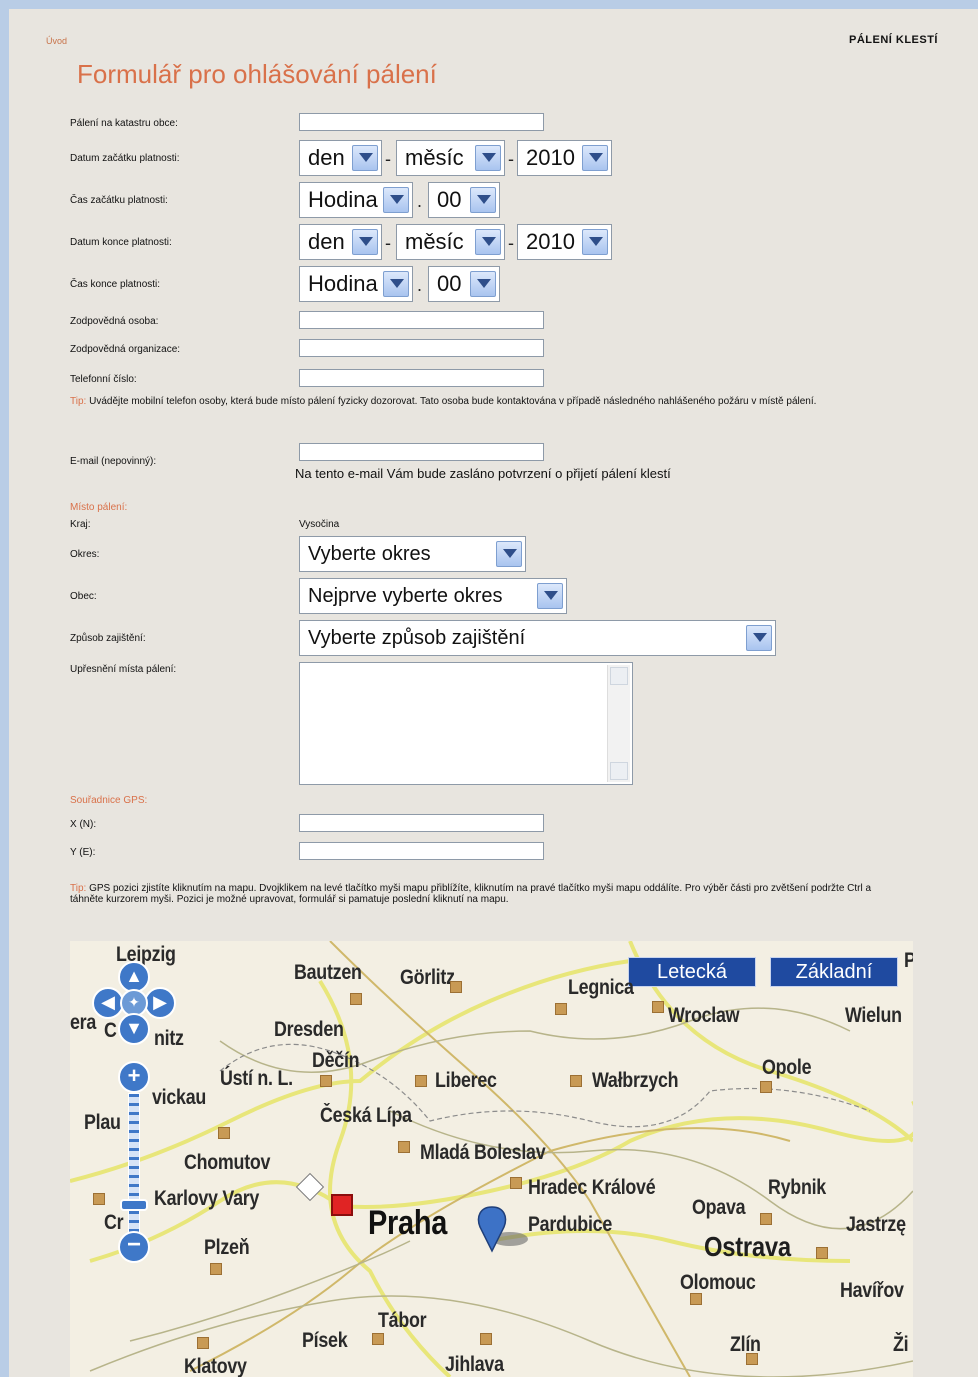  What do you see at coordinates (876, 1224) in the screenshot?
I see `map-label: Jastrzę` at bounding box center [876, 1224].